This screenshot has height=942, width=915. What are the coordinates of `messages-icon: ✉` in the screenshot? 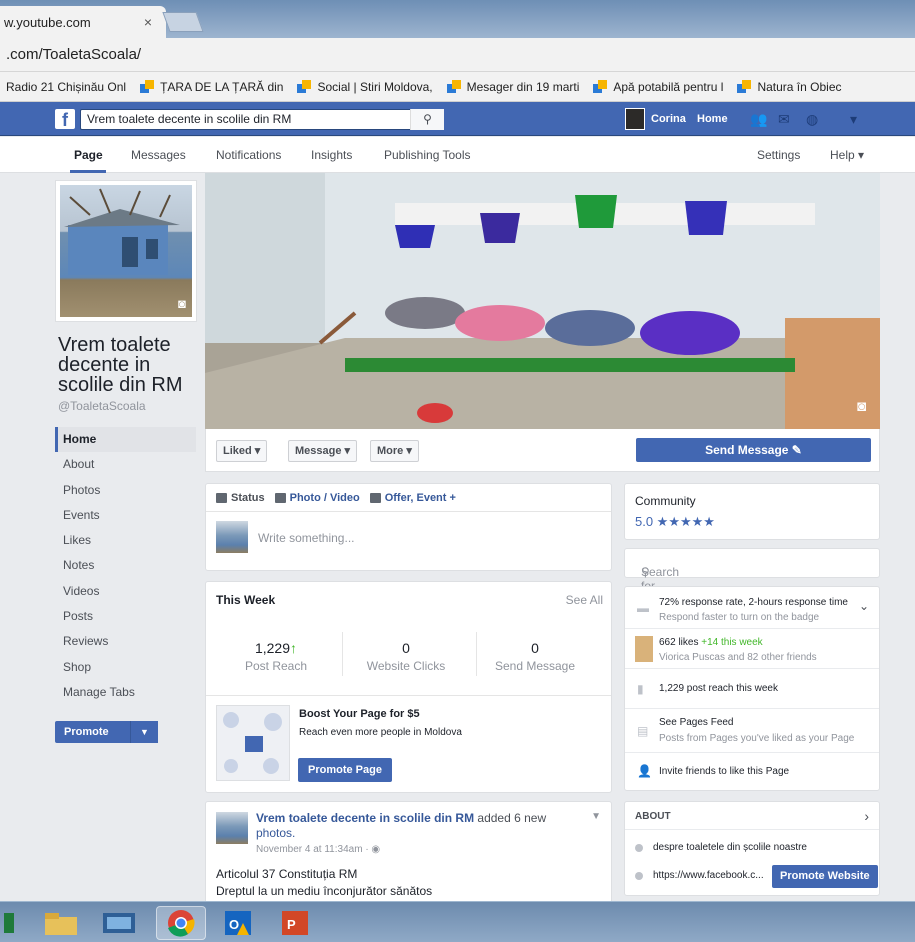 It's located at (784, 119).